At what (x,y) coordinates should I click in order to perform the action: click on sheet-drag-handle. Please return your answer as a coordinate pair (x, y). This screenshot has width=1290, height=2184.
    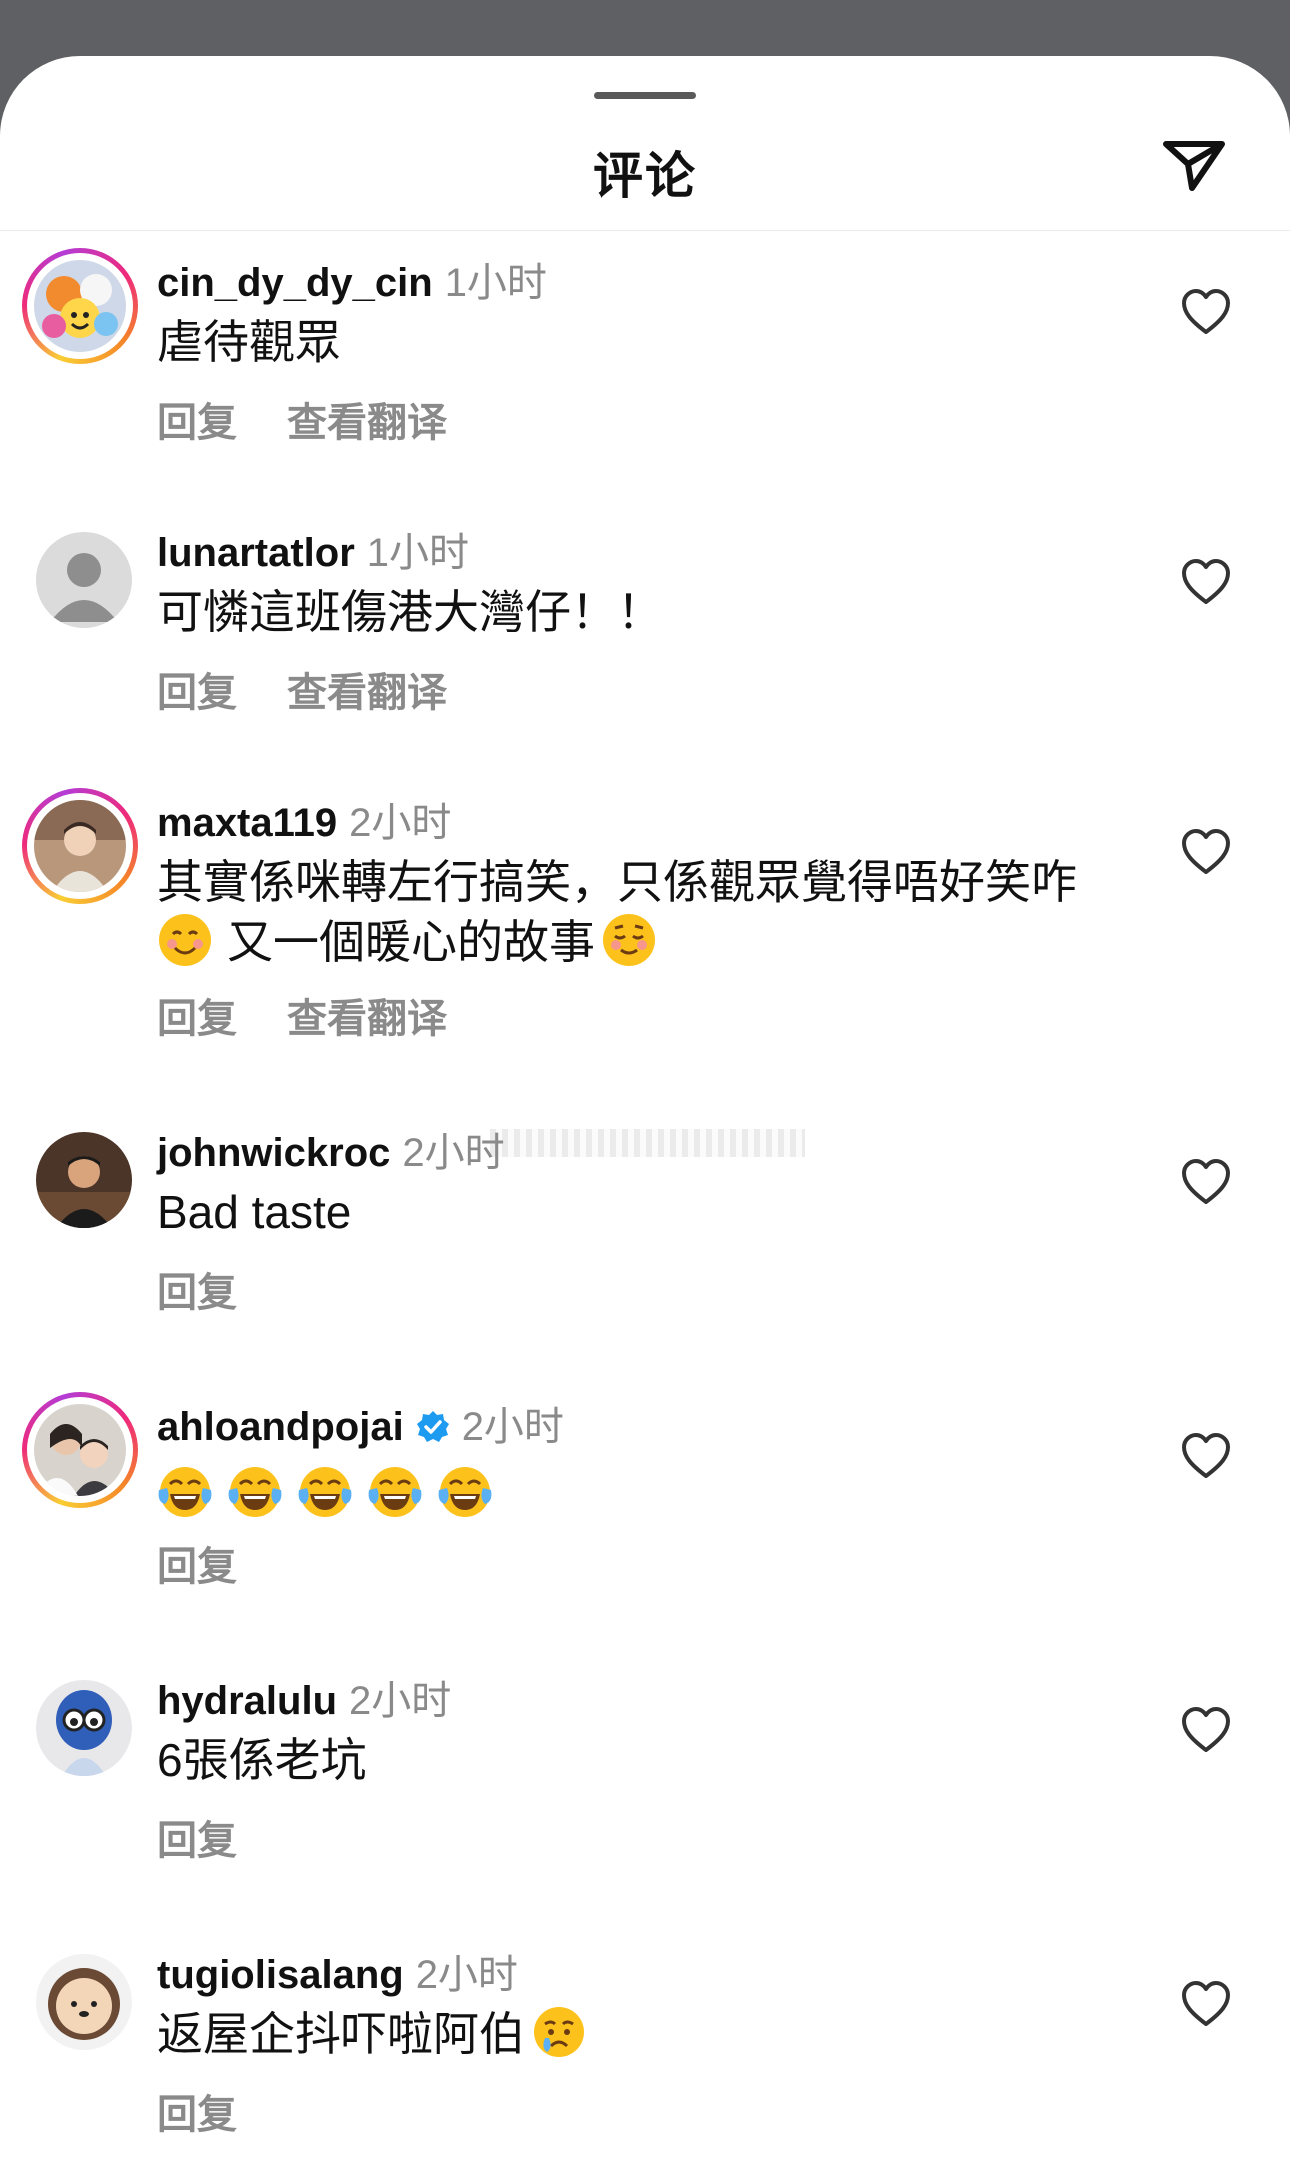
    Looking at the image, I should click on (645, 95).